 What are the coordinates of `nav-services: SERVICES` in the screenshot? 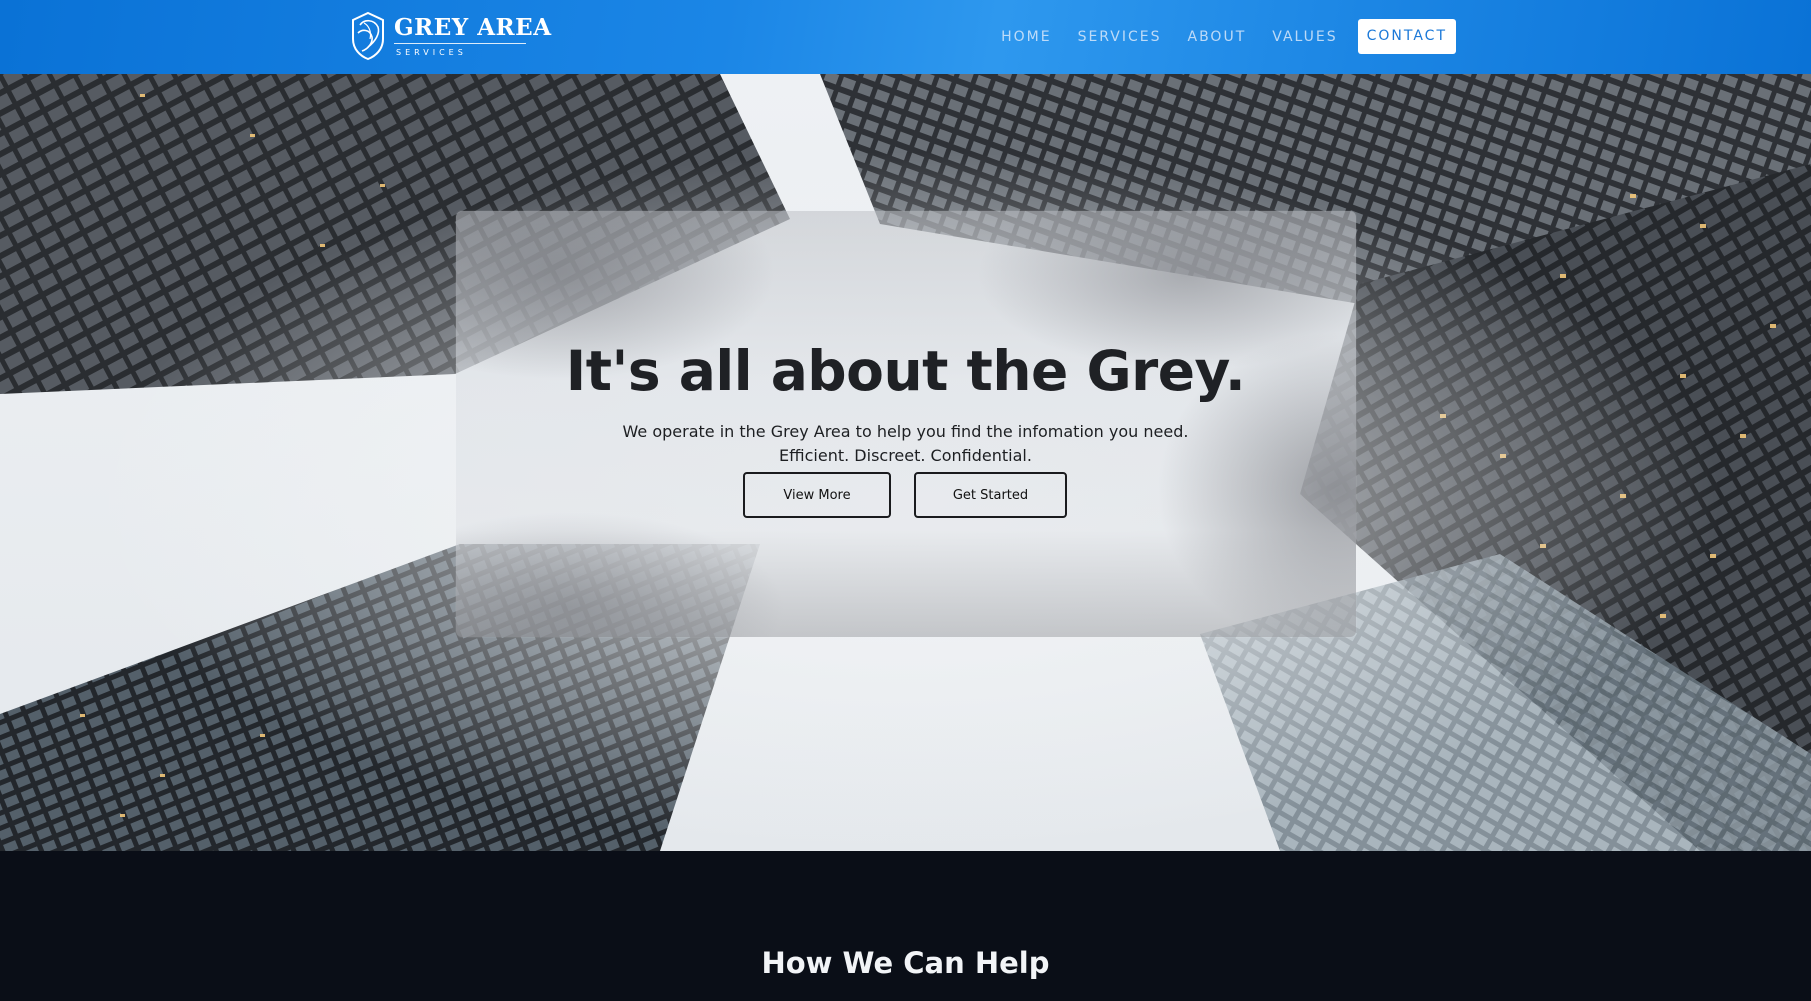 It's located at (1120, 37).